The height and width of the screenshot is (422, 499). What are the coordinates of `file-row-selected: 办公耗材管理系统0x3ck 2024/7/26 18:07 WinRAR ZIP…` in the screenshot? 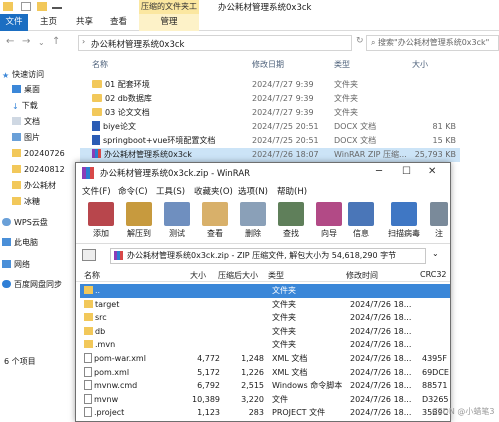 It's located at (270, 155).